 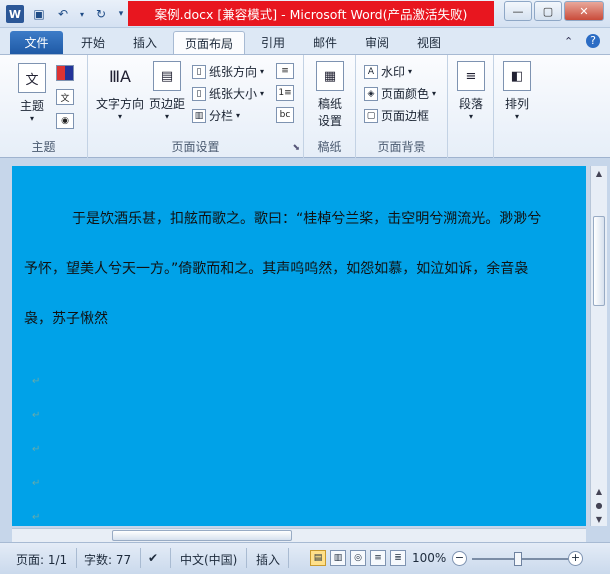 What do you see at coordinates (82, 14) in the screenshot?
I see `undo-dropdown-icon: ▾` at bounding box center [82, 14].